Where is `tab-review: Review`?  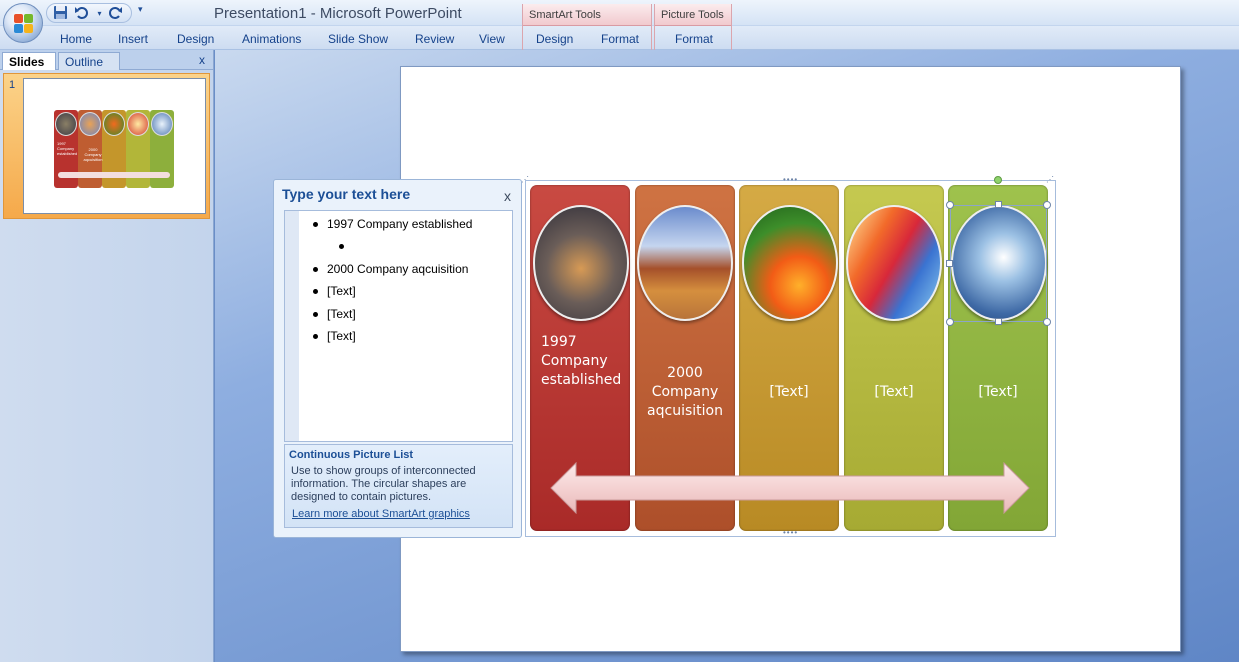
tab-review: Review is located at coordinates (434, 39).